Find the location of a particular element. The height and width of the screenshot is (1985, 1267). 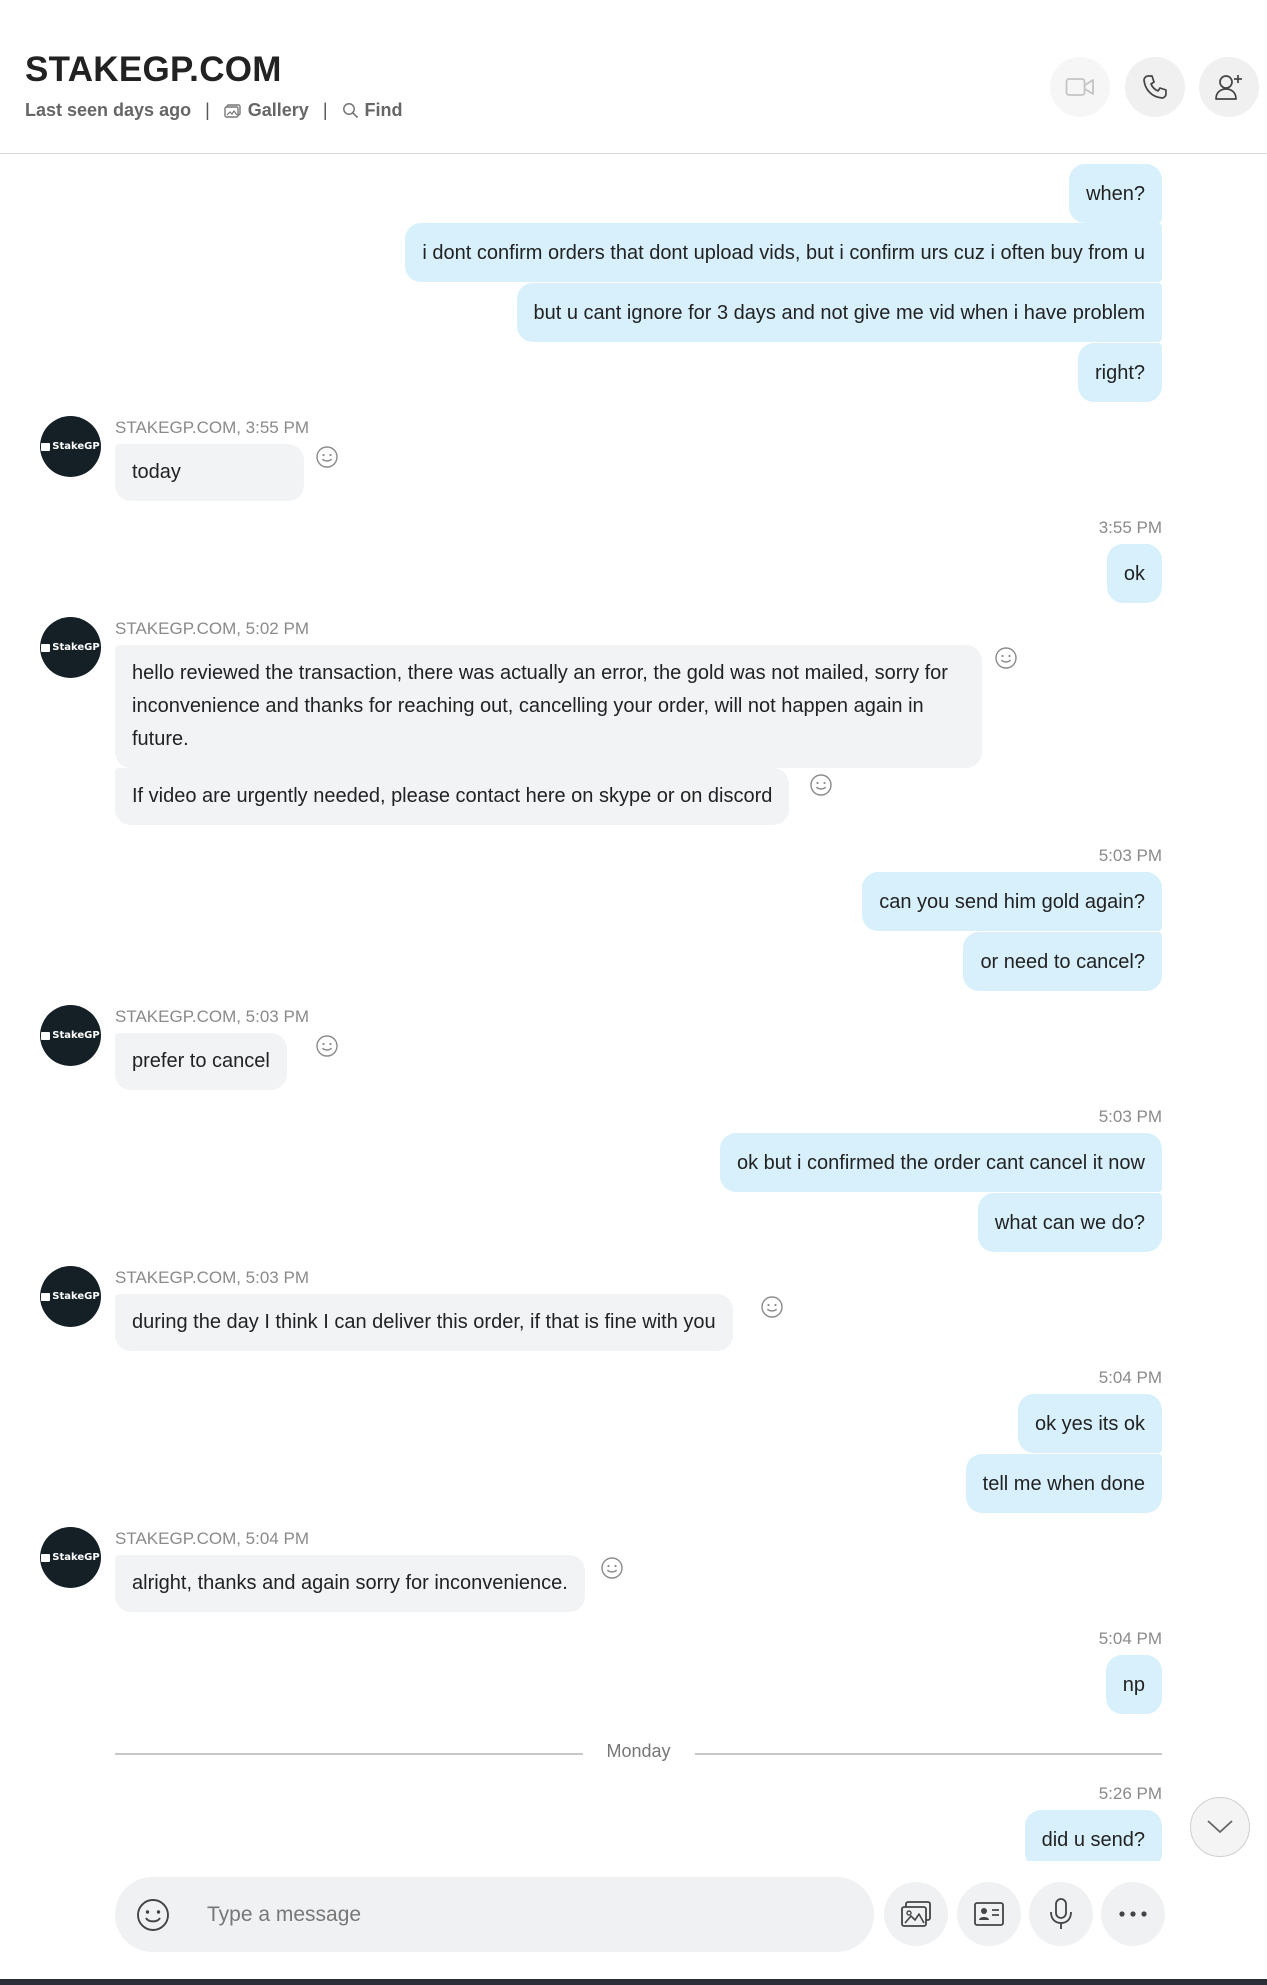

scroll-to-bottom-button is located at coordinates (1220, 1827).